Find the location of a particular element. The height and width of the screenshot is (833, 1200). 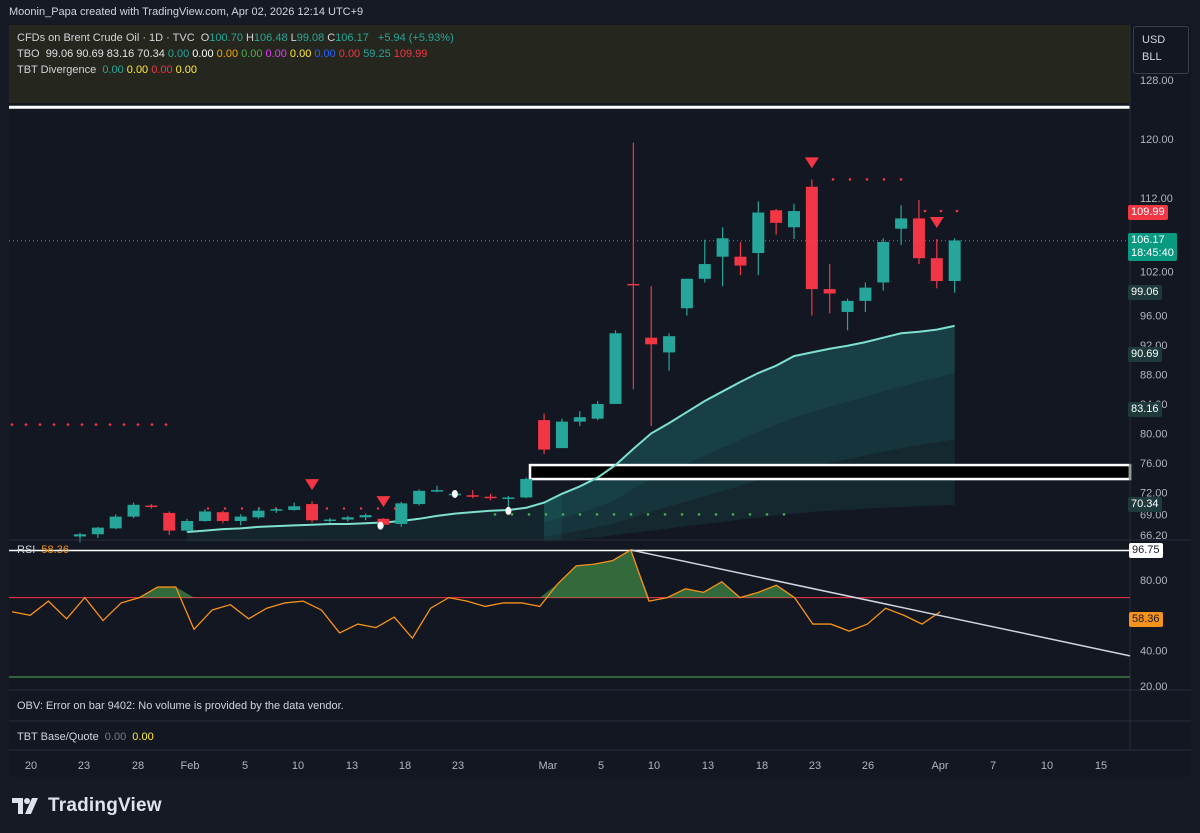

time-tick-label: Mar is located at coordinates (548, 766).